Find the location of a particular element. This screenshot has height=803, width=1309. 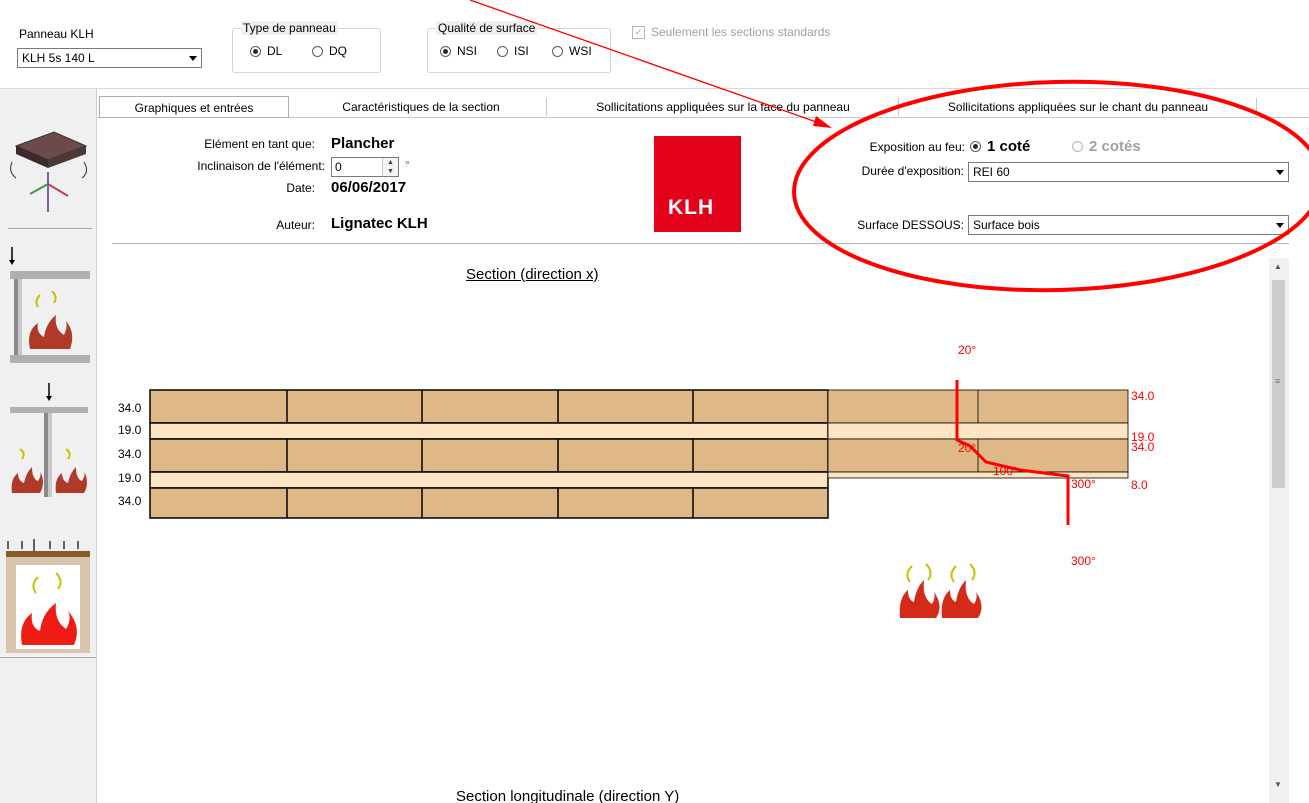

panel-select-value: KLH 5s 140 L is located at coordinates (58, 58).